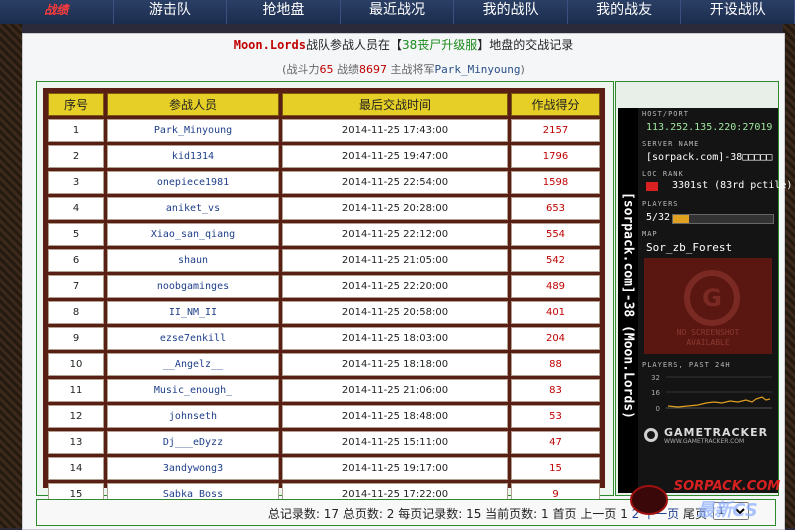 The image size is (795, 530). Describe the element at coordinates (738, 12) in the screenshot. I see `nav-item-create-team: 开设战队` at that location.